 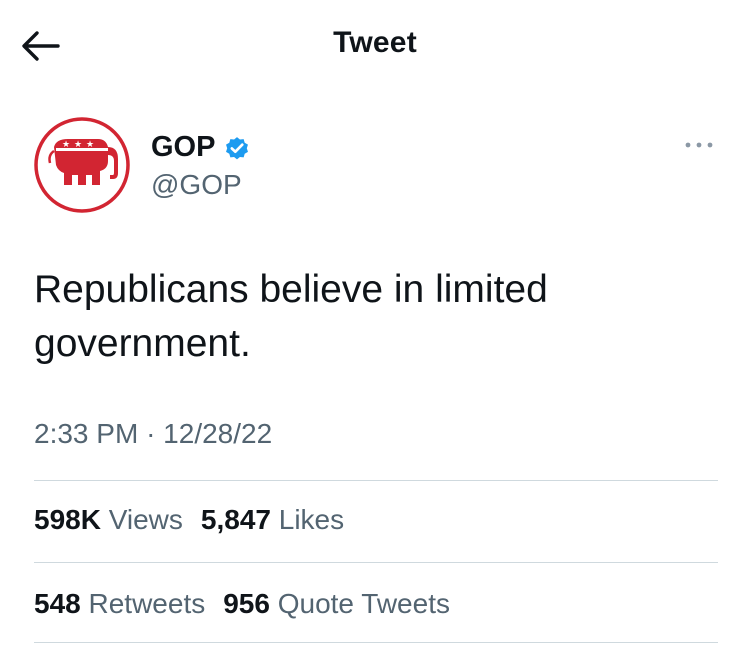 I want to click on likes-label: Likes, so click(x=311, y=519).